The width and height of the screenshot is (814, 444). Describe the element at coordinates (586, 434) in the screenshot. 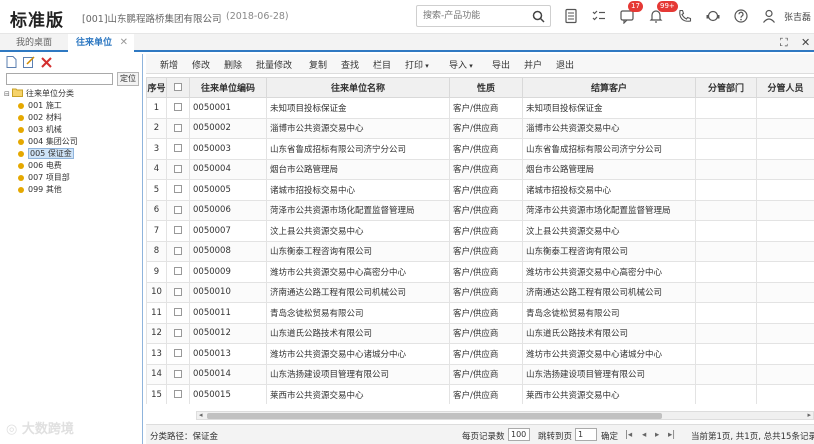

I see `jump-page-input: 1` at that location.